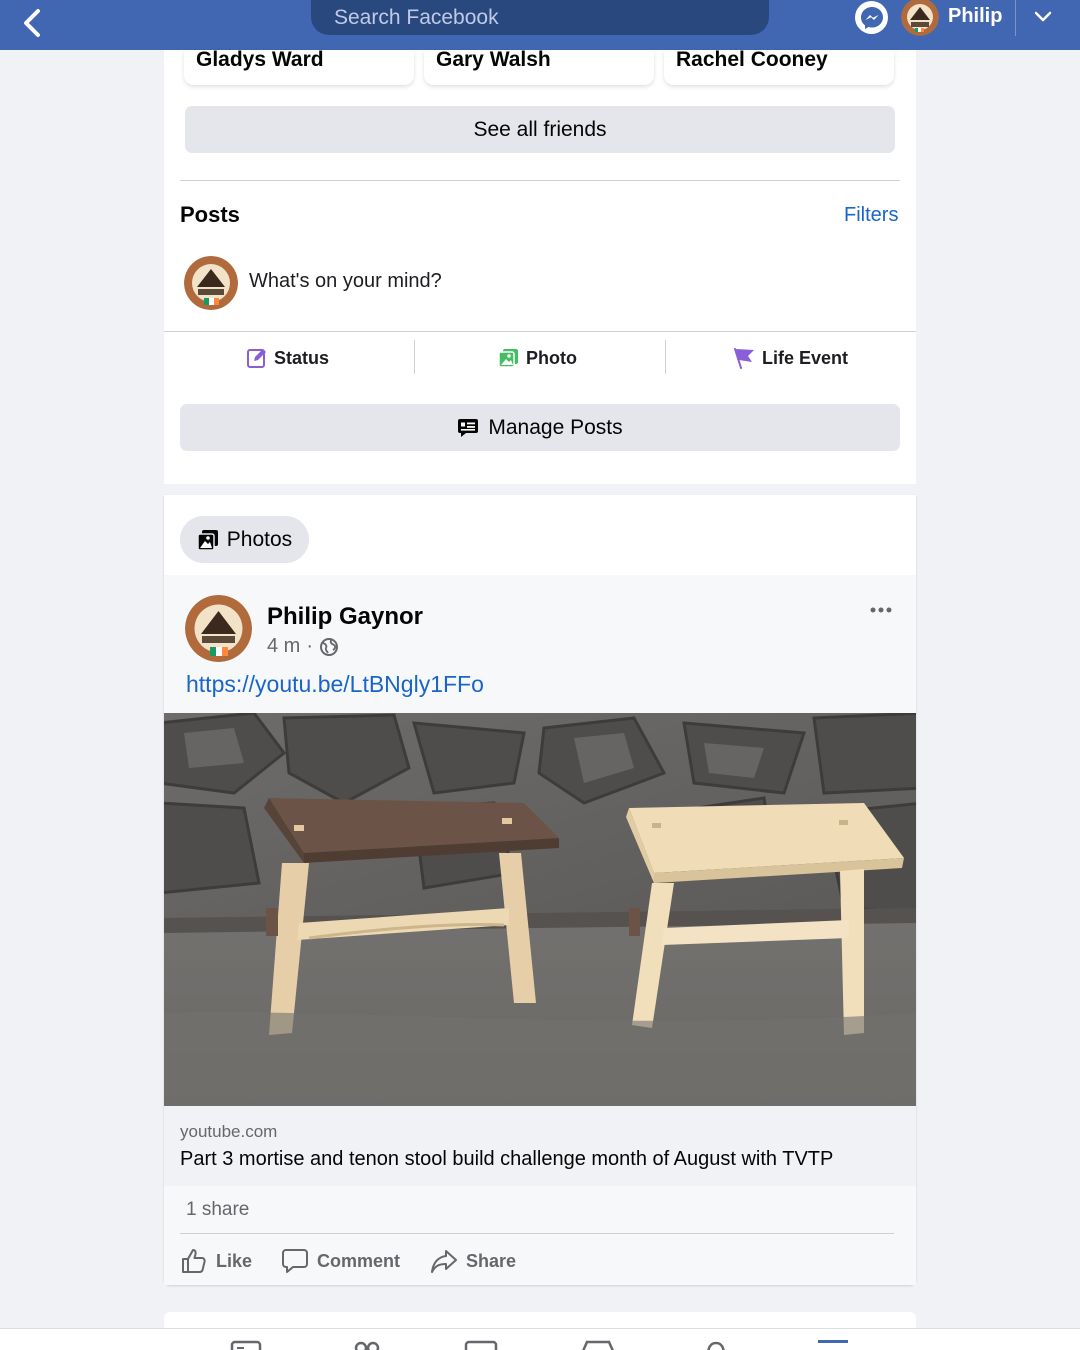 This screenshot has width=1080, height=1350. I want to click on share-button: Share, so click(473, 1261).